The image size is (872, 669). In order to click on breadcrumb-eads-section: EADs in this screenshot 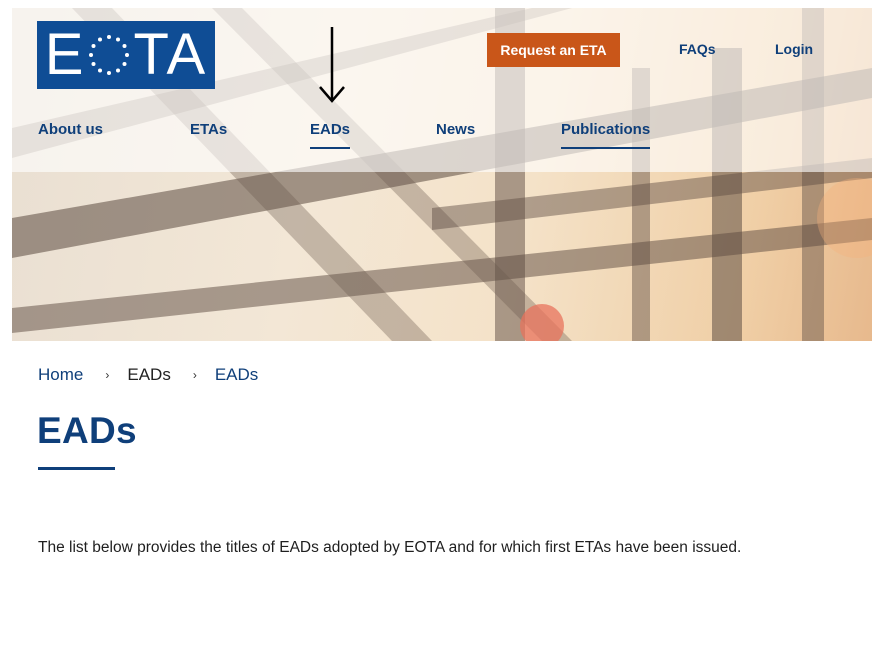, I will do `click(148, 375)`.